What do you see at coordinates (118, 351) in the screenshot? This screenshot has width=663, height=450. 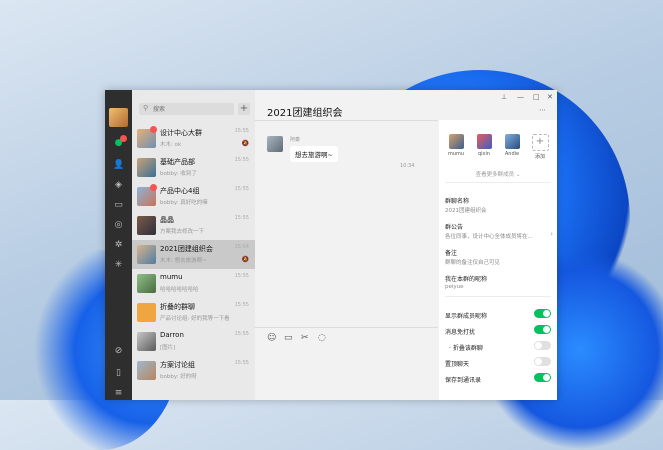 I see `settings-icon: ⊘` at bounding box center [118, 351].